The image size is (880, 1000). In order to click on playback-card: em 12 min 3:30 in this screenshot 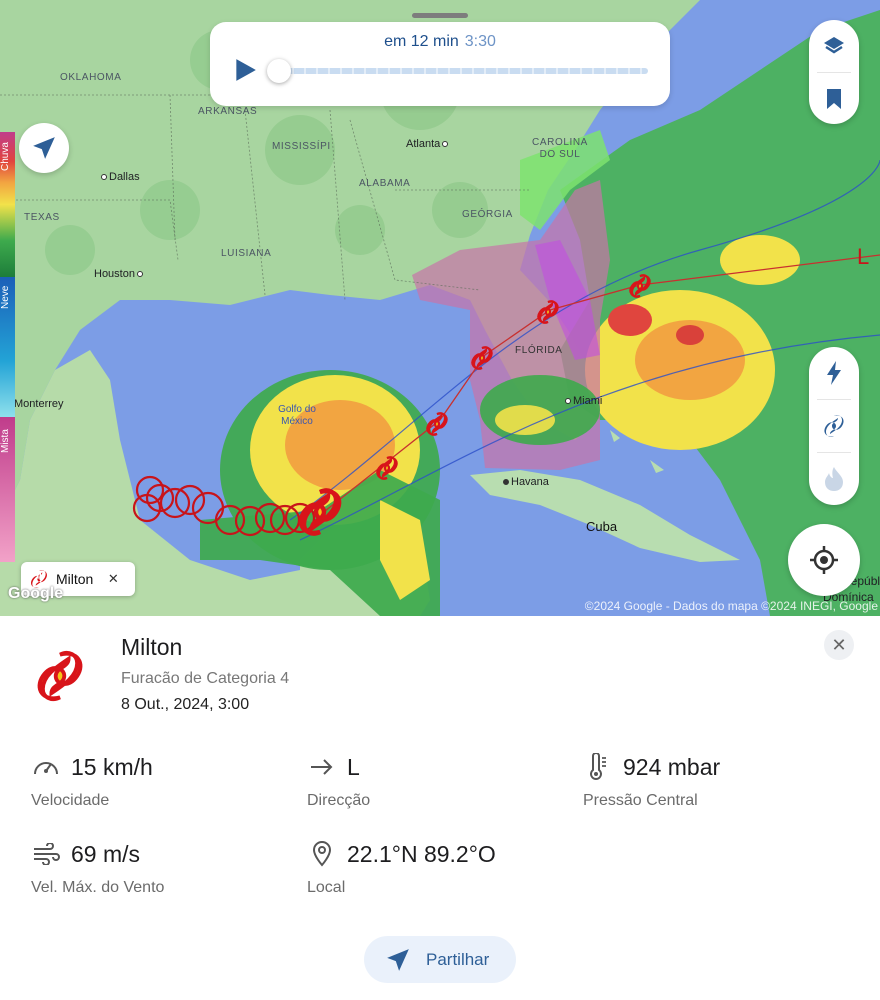, I will do `click(440, 64)`.